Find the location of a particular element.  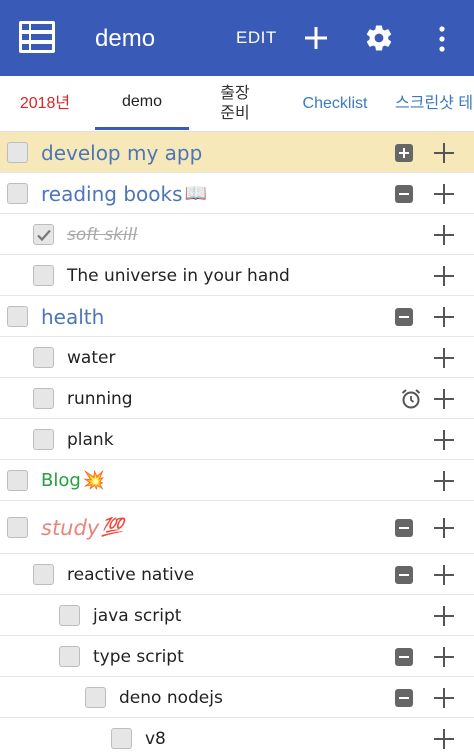

item-label: The universe in your hand is located at coordinates (178, 275).